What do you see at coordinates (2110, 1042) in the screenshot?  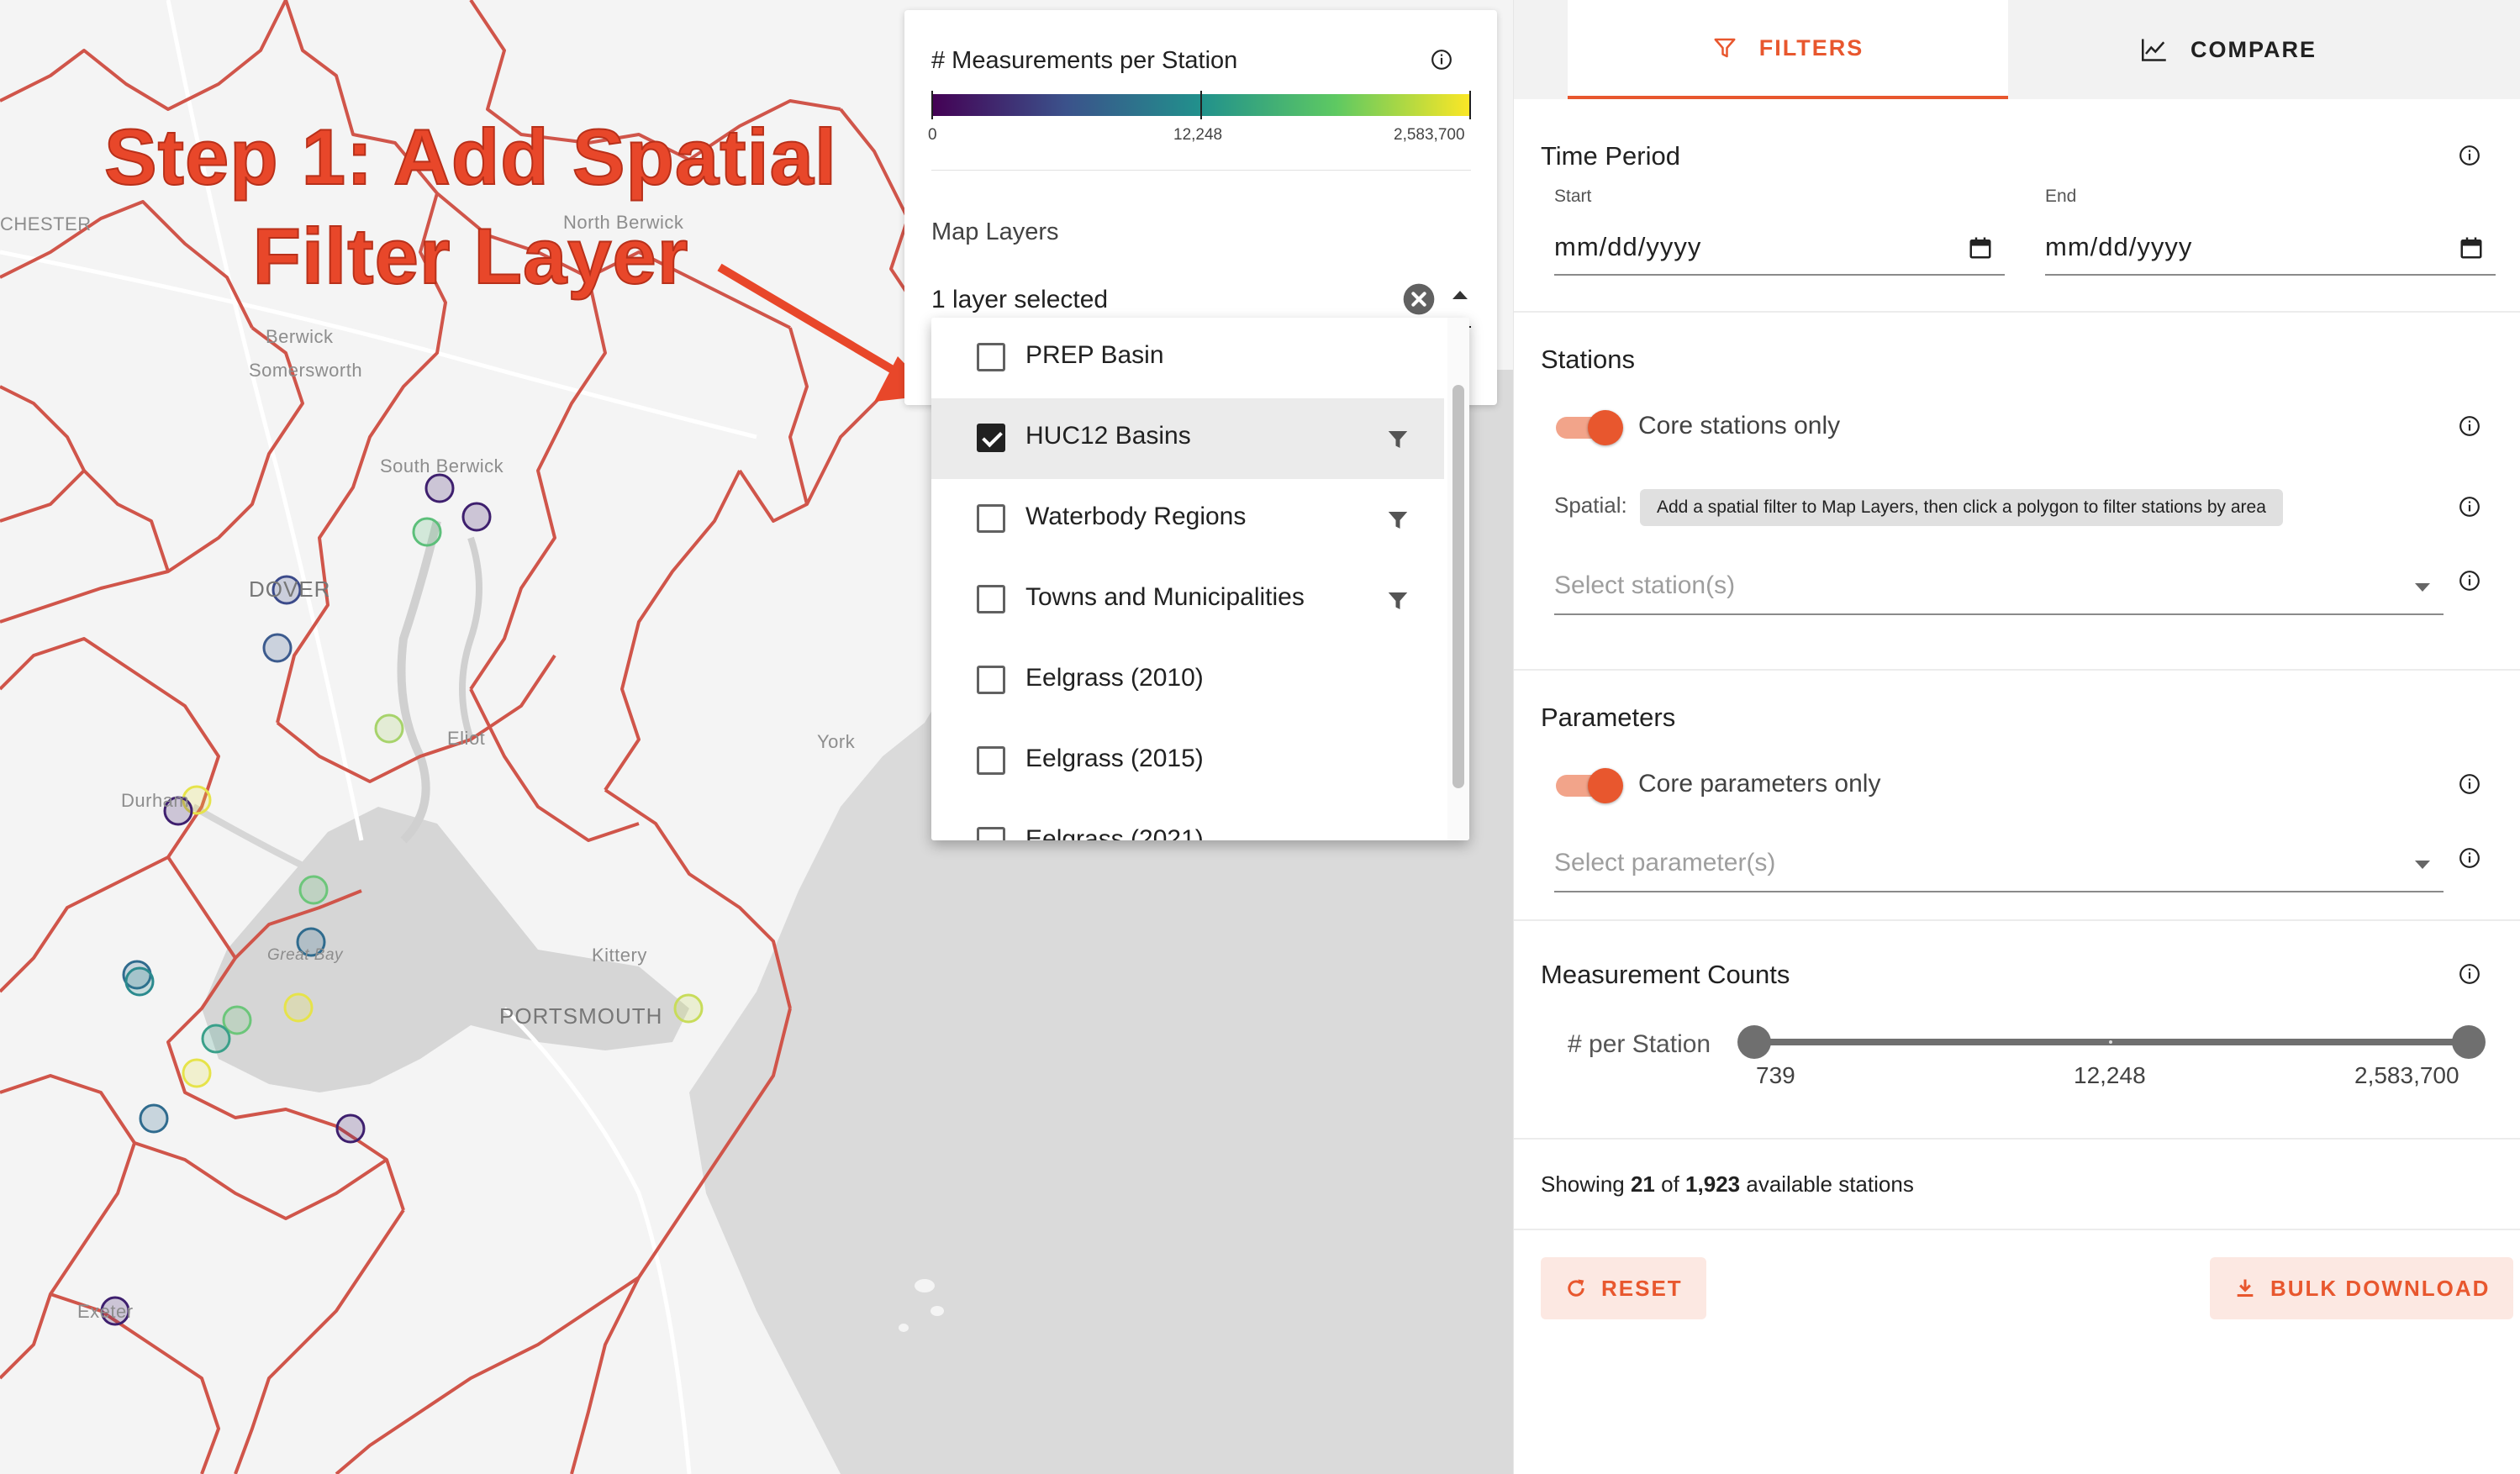 I see `slider-mark-dot` at bounding box center [2110, 1042].